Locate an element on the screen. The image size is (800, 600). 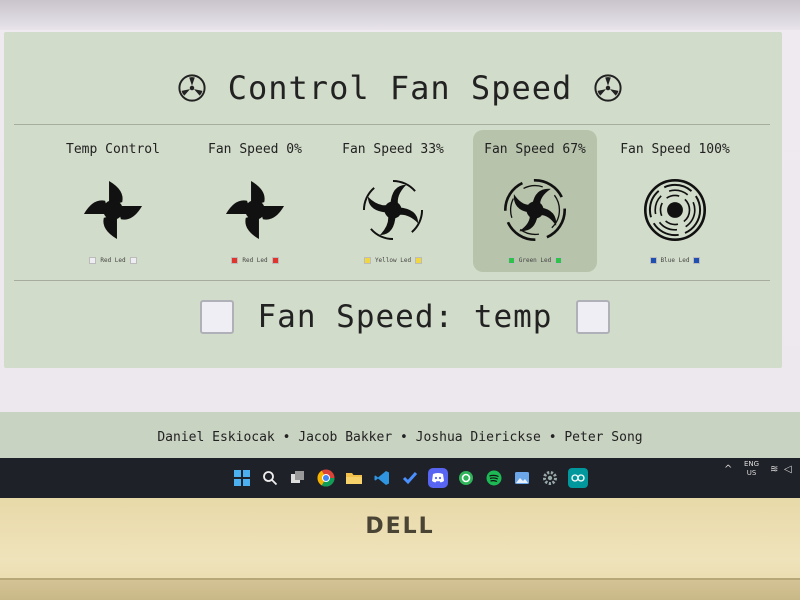
mode-label: Fan Speed 33% is located at coordinates (393, 149).